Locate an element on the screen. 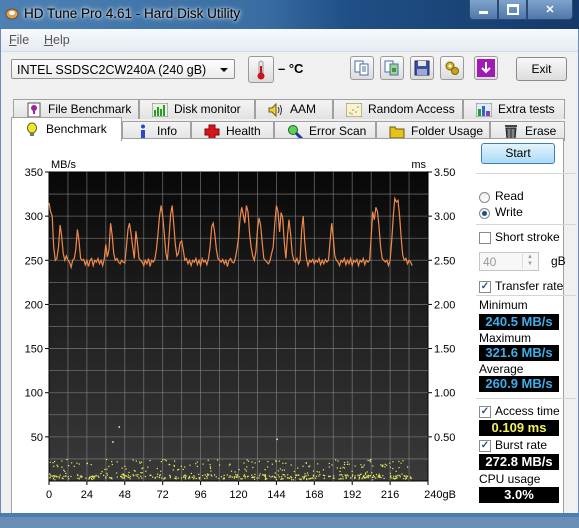 This screenshot has height=528, width=579. menu-file: File is located at coordinates (19, 40).